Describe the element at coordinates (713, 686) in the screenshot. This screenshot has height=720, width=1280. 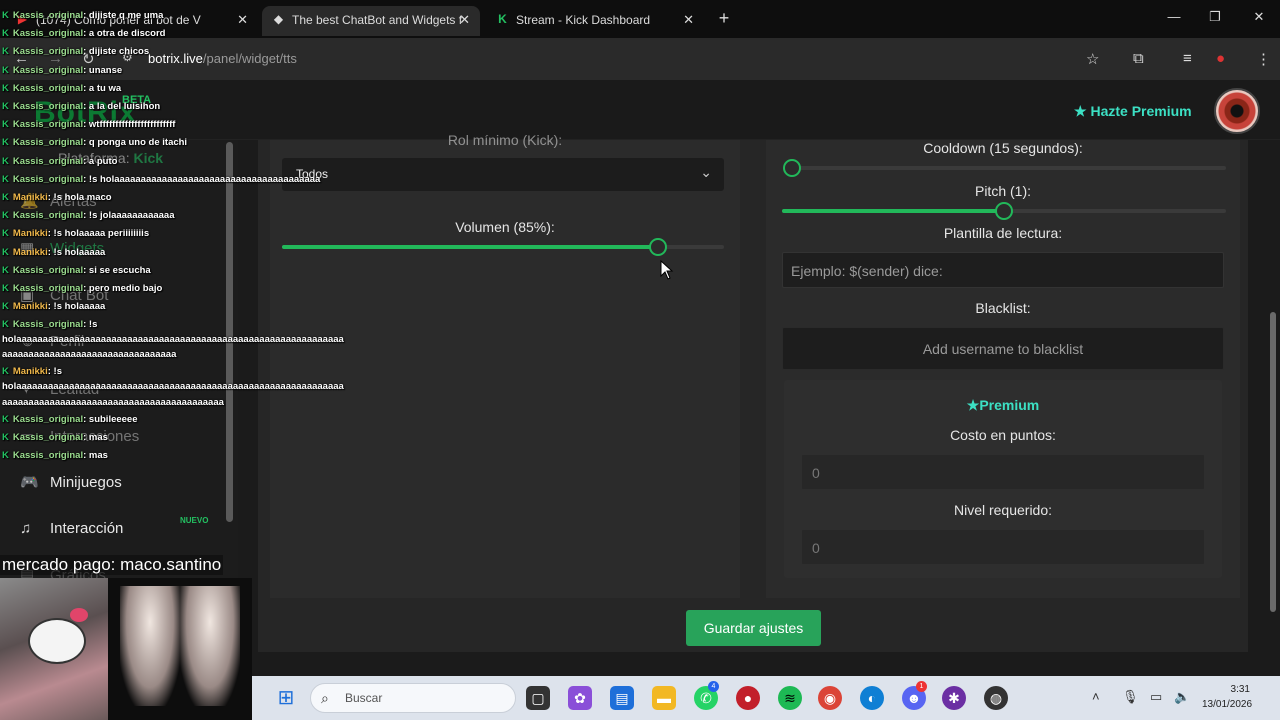
I see `whatsapp-badge: 4` at that location.